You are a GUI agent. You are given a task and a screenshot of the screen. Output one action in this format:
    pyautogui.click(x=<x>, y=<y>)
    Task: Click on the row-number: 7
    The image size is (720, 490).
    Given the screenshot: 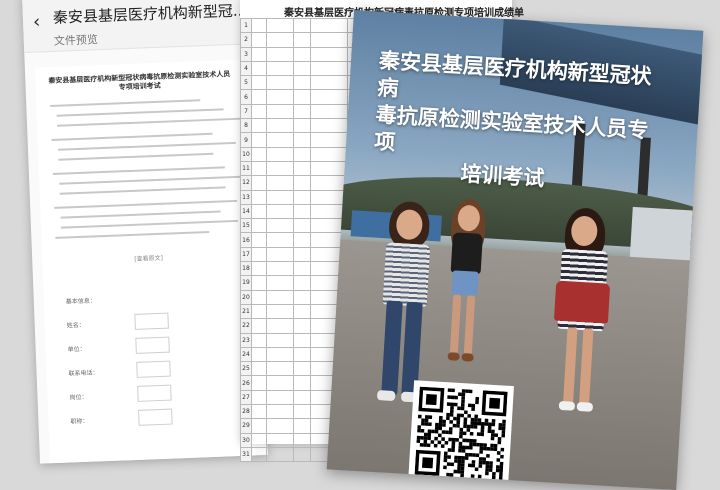 What is the action you would take?
    pyautogui.click(x=246, y=111)
    